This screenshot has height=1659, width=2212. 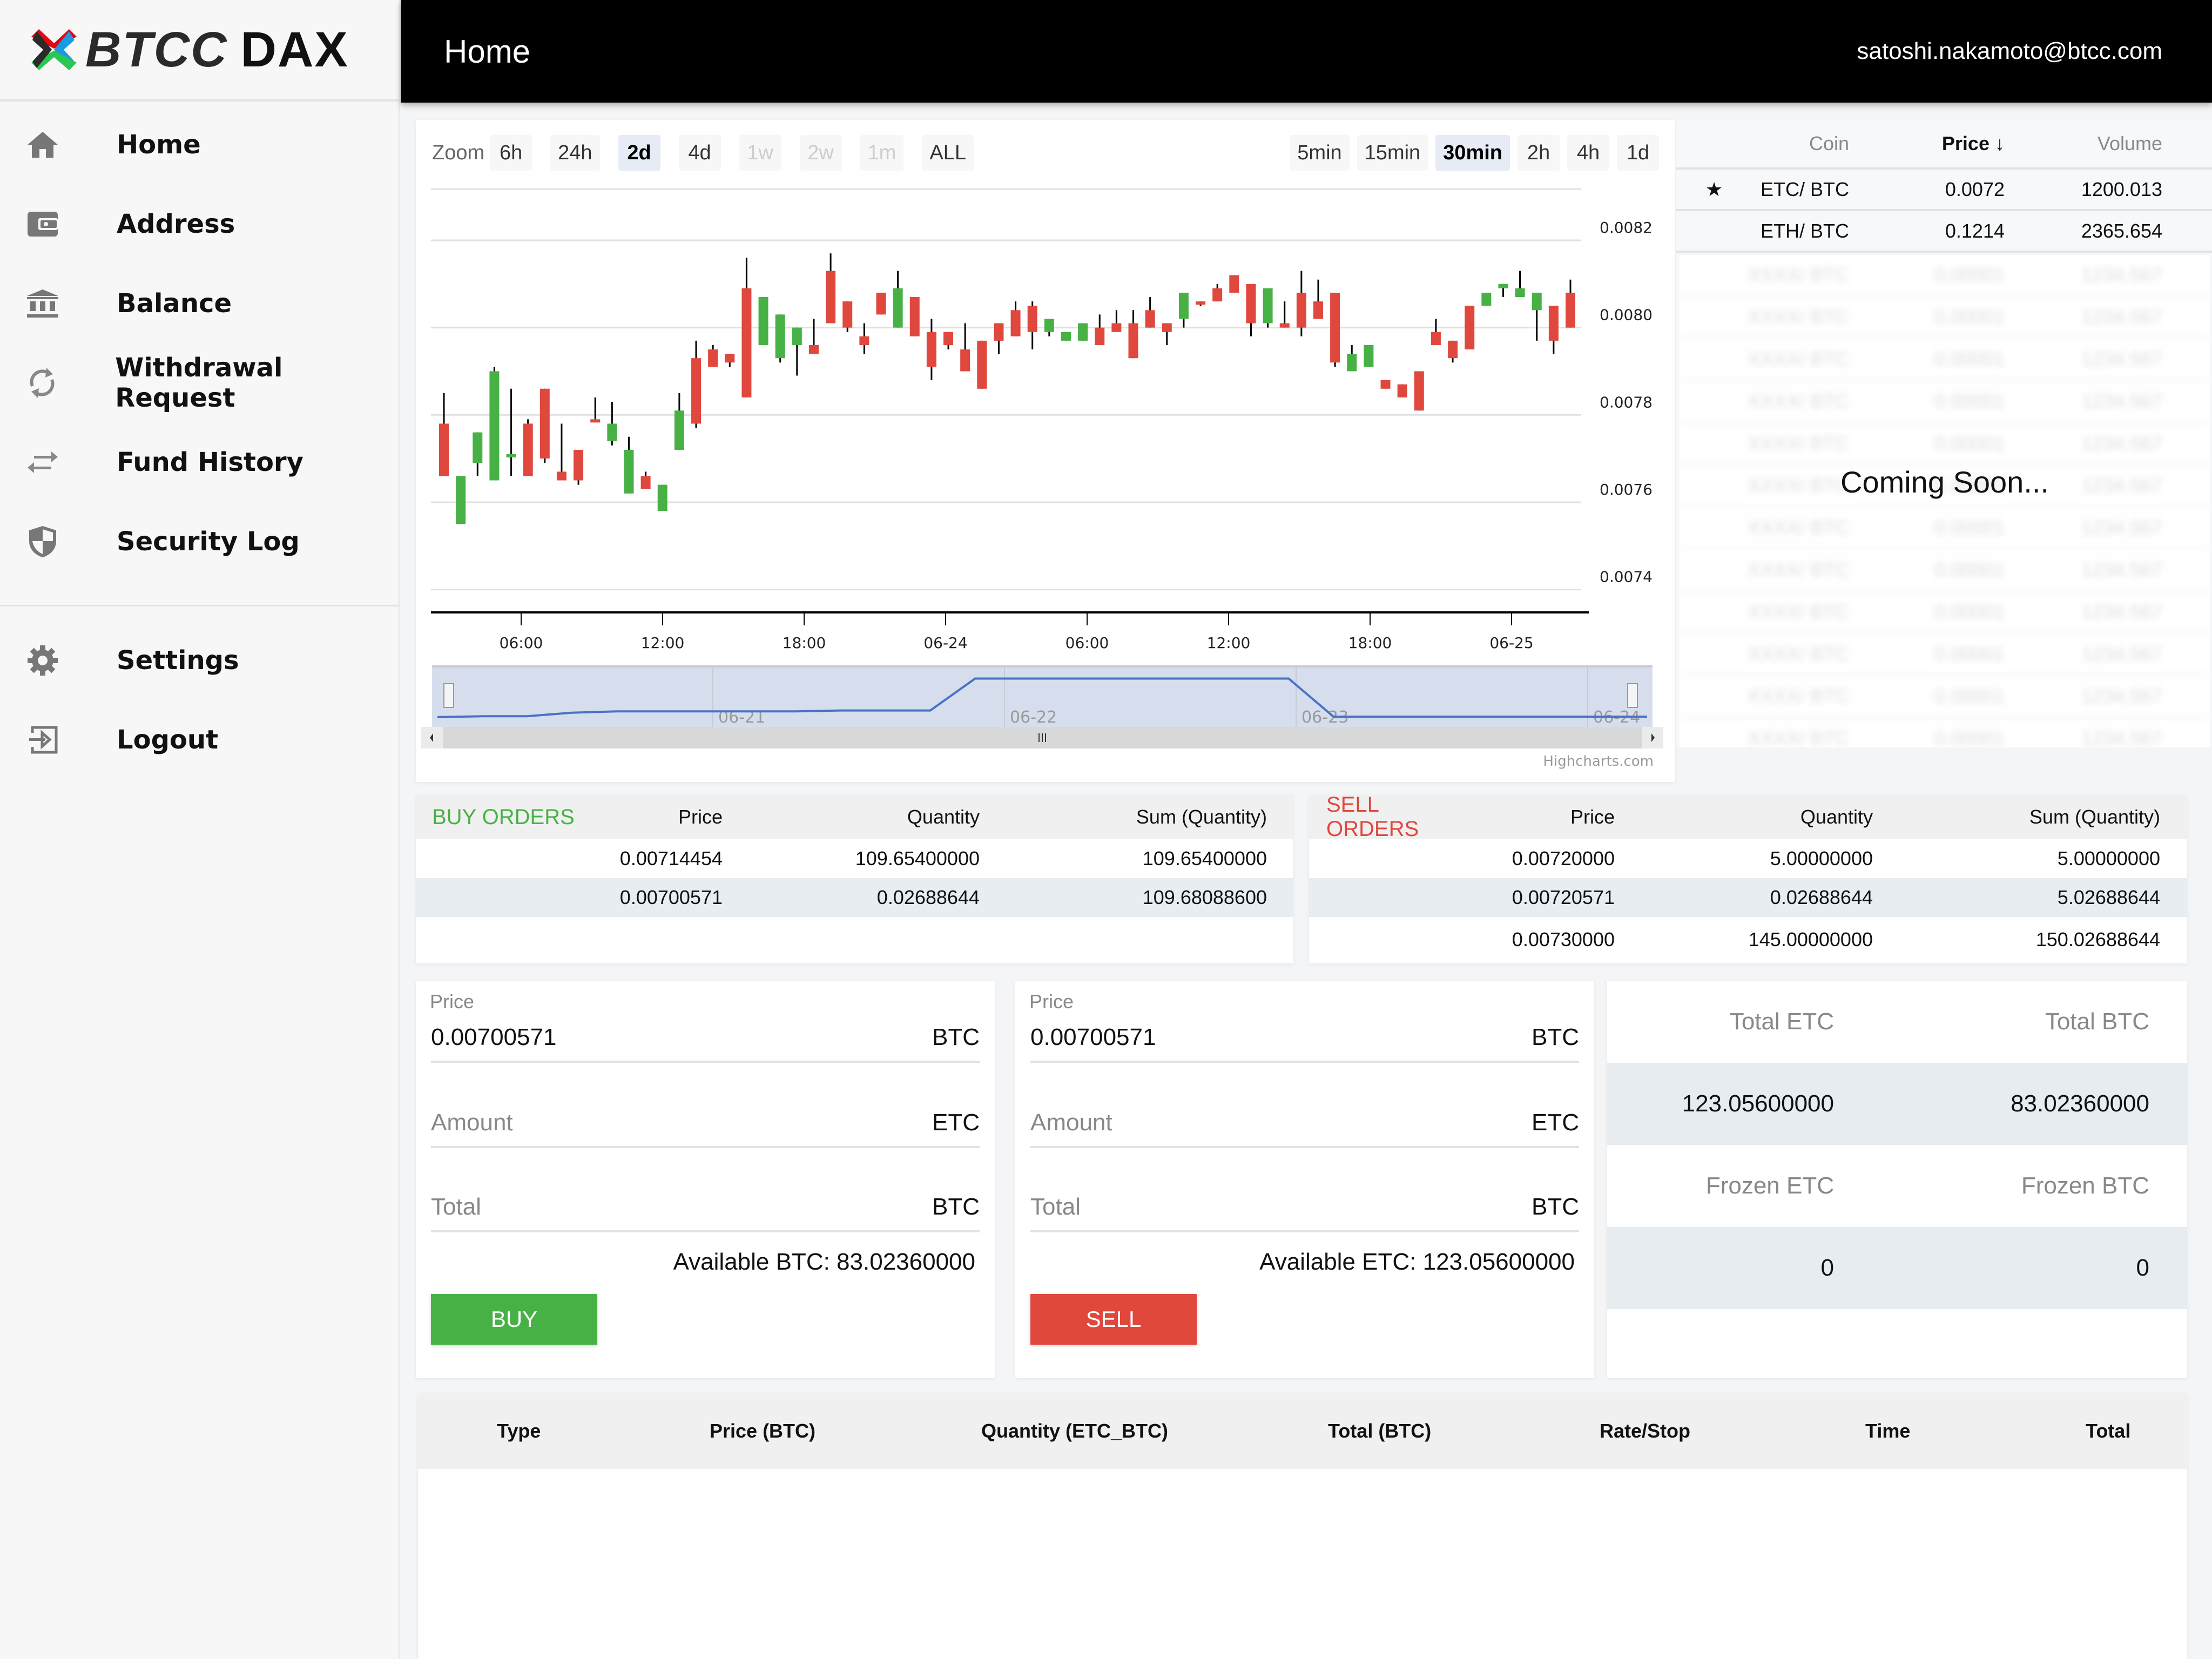 What do you see at coordinates (699, 153) in the screenshot?
I see `range-button-4d: 4d` at bounding box center [699, 153].